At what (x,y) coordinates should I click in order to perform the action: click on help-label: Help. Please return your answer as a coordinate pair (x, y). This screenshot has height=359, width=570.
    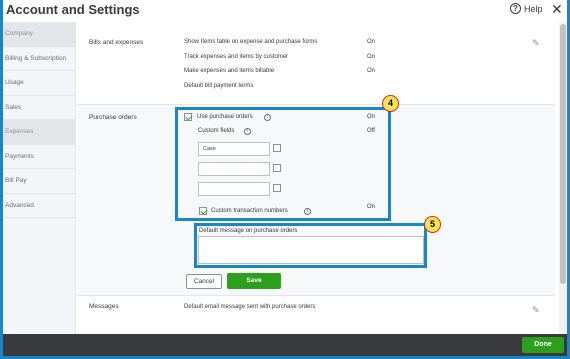
    Looking at the image, I should click on (533, 8).